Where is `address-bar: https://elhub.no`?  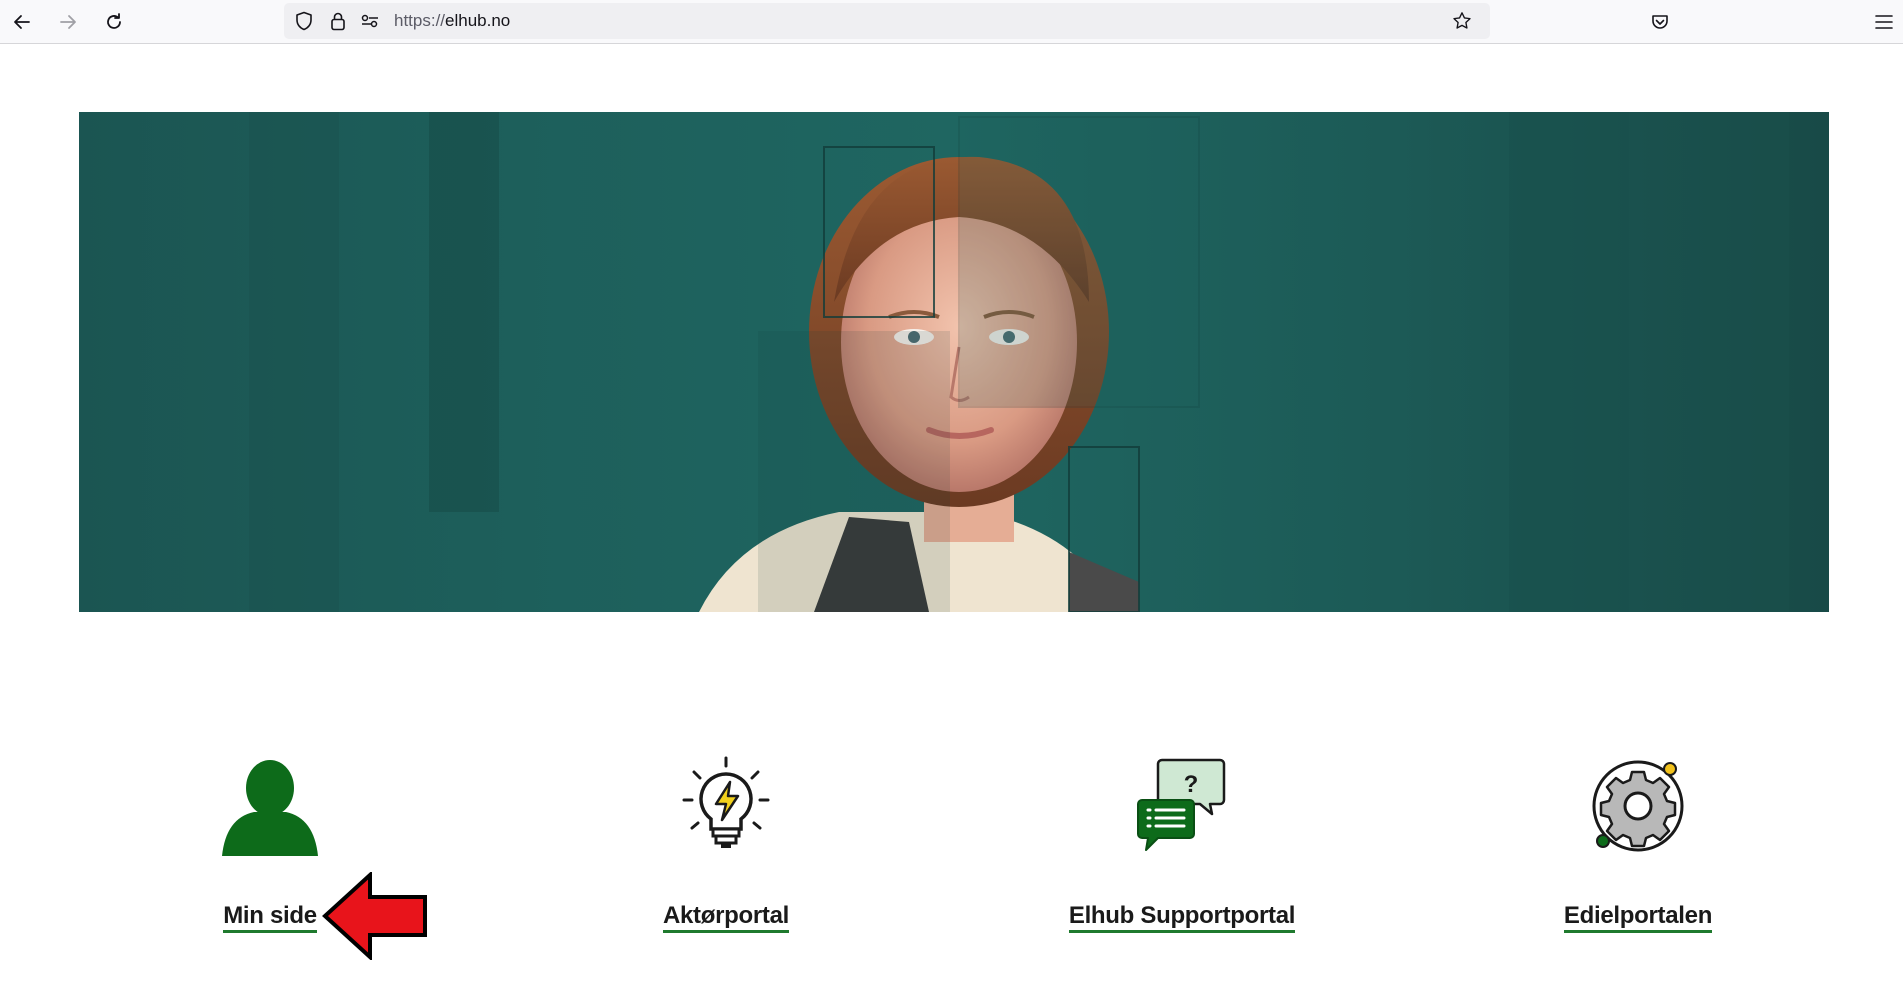
address-bar: https://elhub.no is located at coordinates (887, 21).